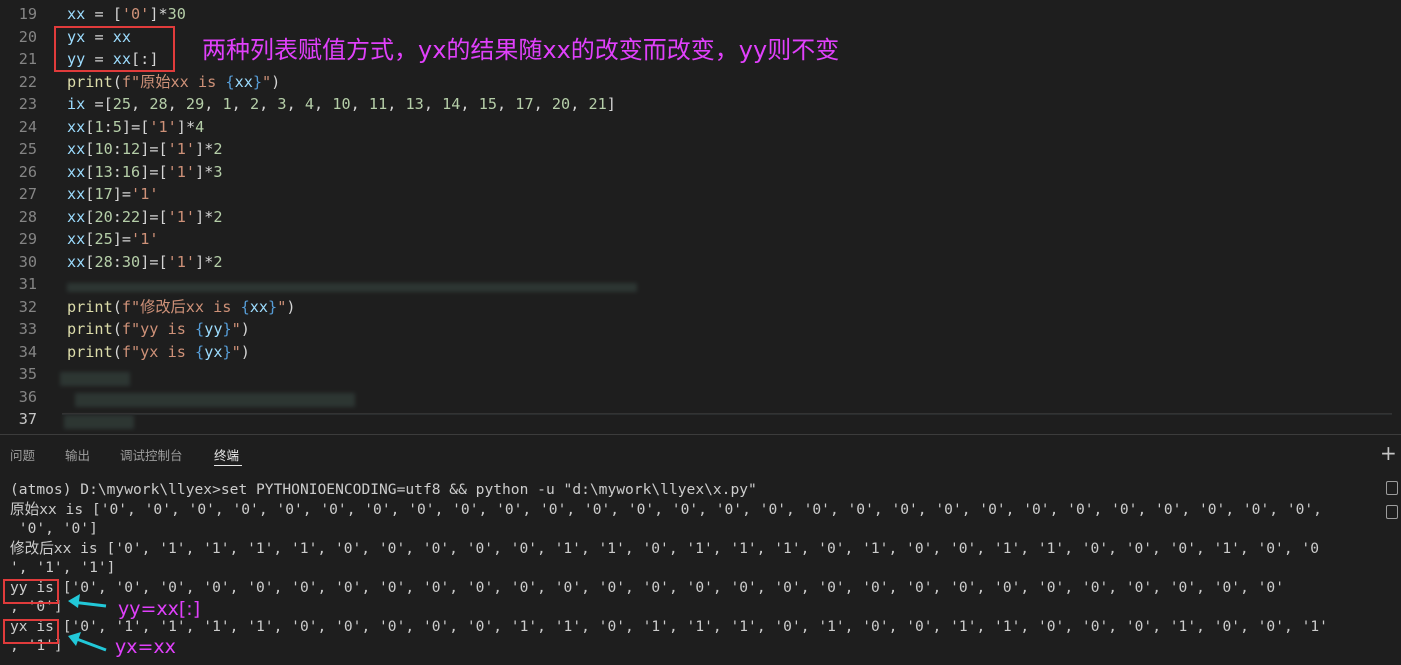 The width and height of the screenshot is (1401, 665). What do you see at coordinates (87, 642) in the screenshot?
I see `left-arrow-icon` at bounding box center [87, 642].